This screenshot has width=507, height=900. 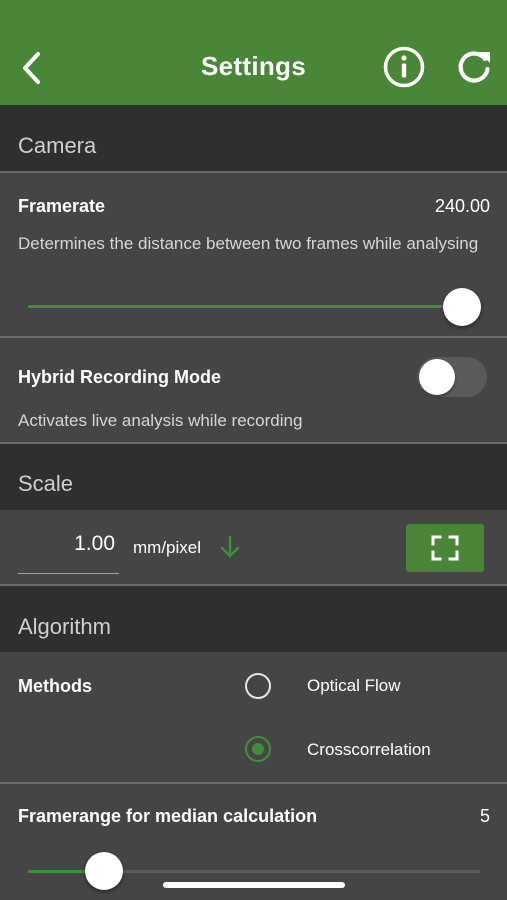 I want to click on section-title: Algorithm, so click(x=64, y=626).